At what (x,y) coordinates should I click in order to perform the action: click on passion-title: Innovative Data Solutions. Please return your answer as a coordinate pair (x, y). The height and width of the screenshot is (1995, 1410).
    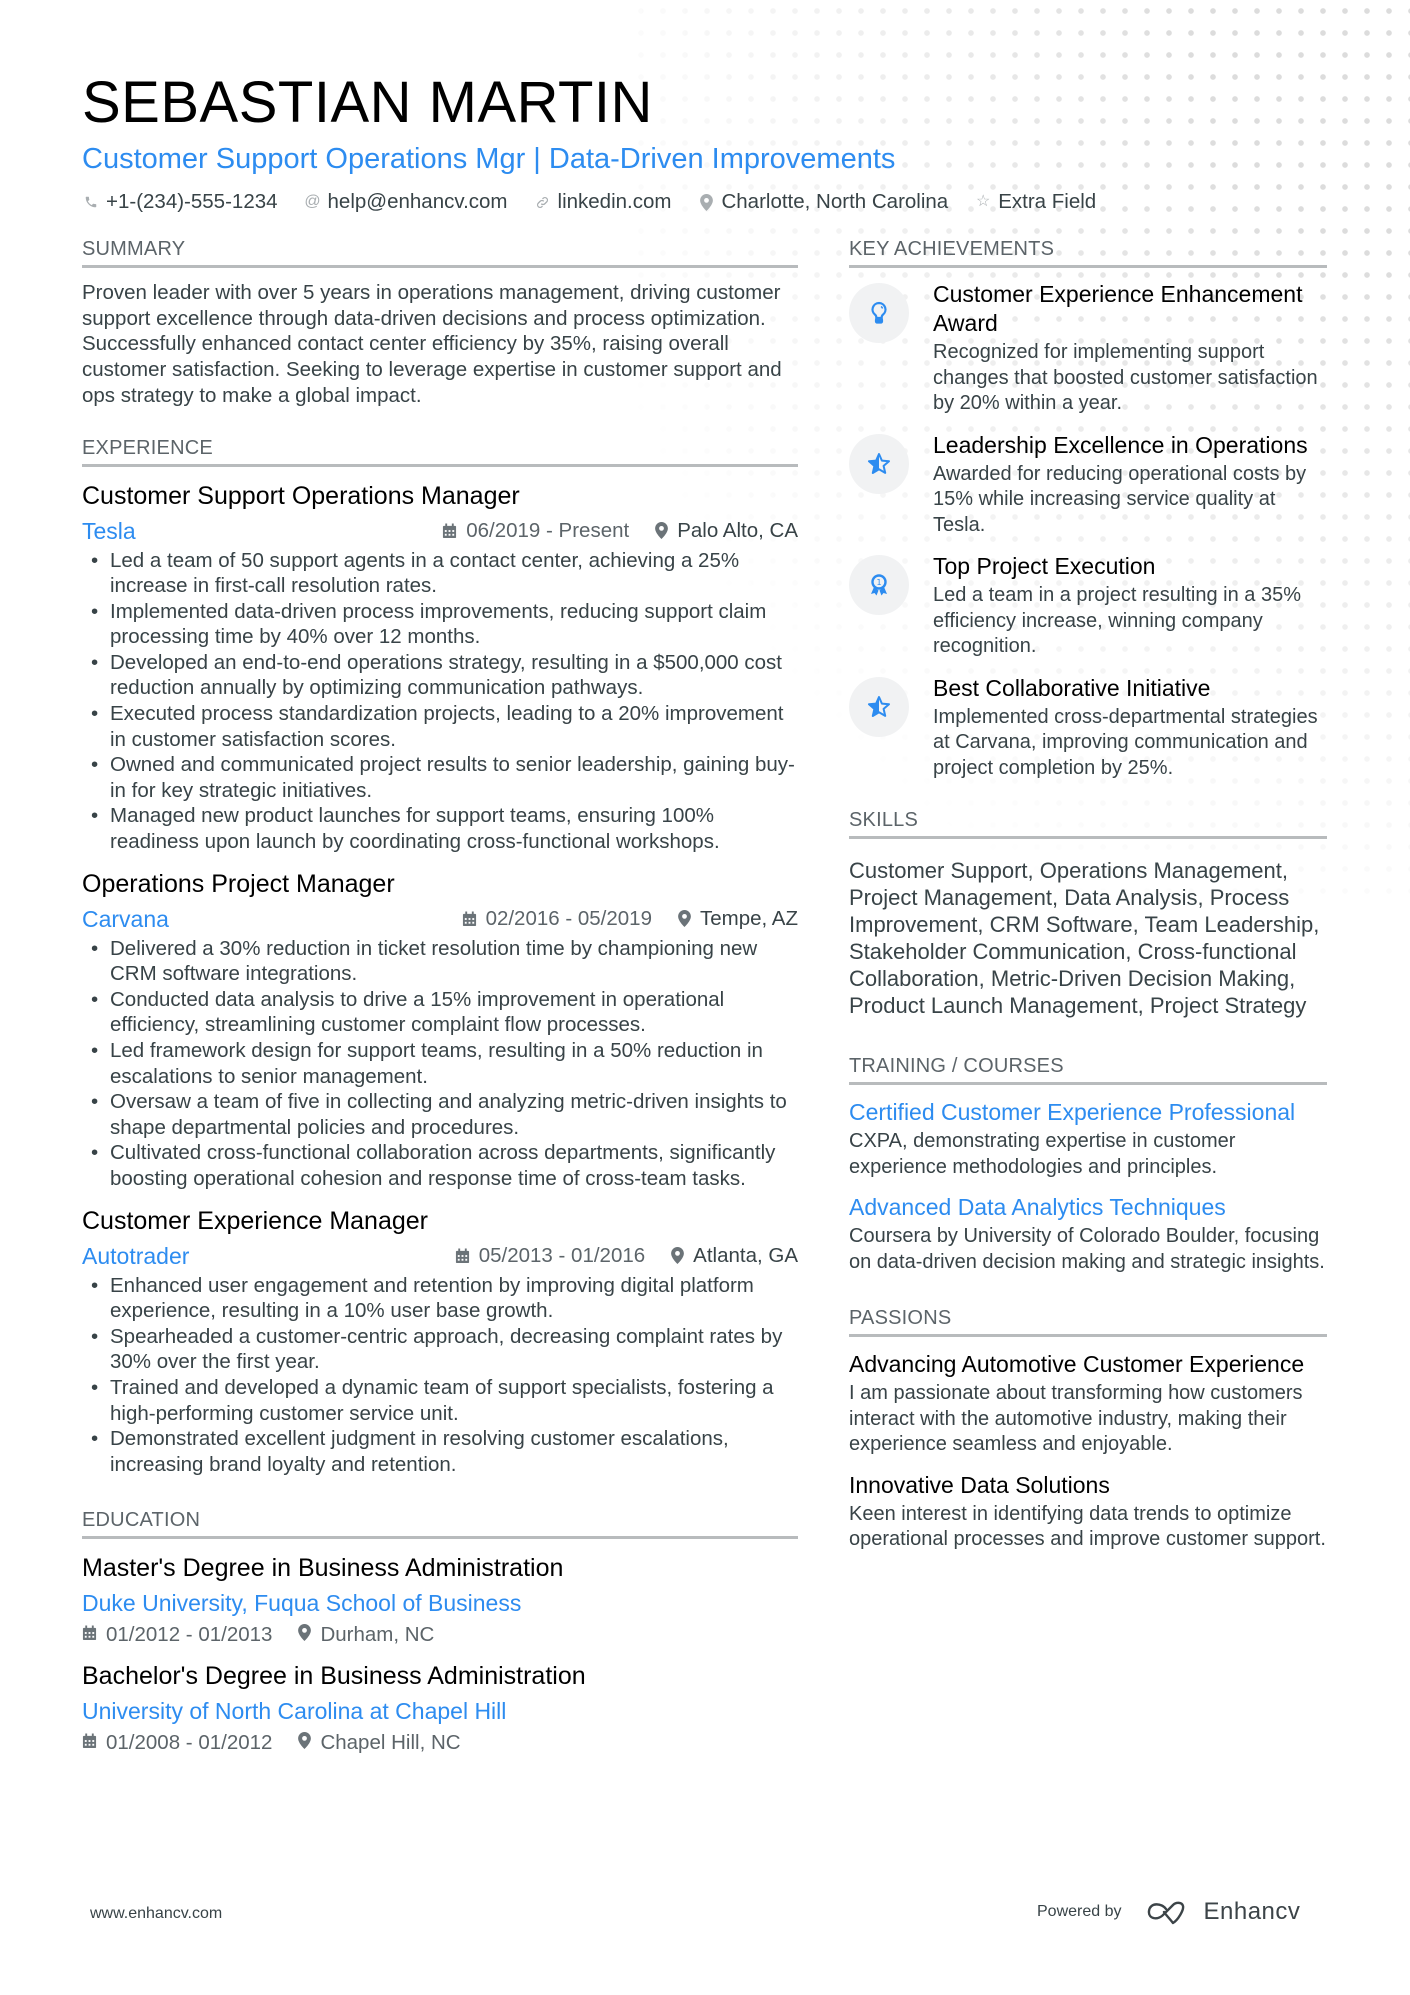
    Looking at the image, I should click on (979, 1484).